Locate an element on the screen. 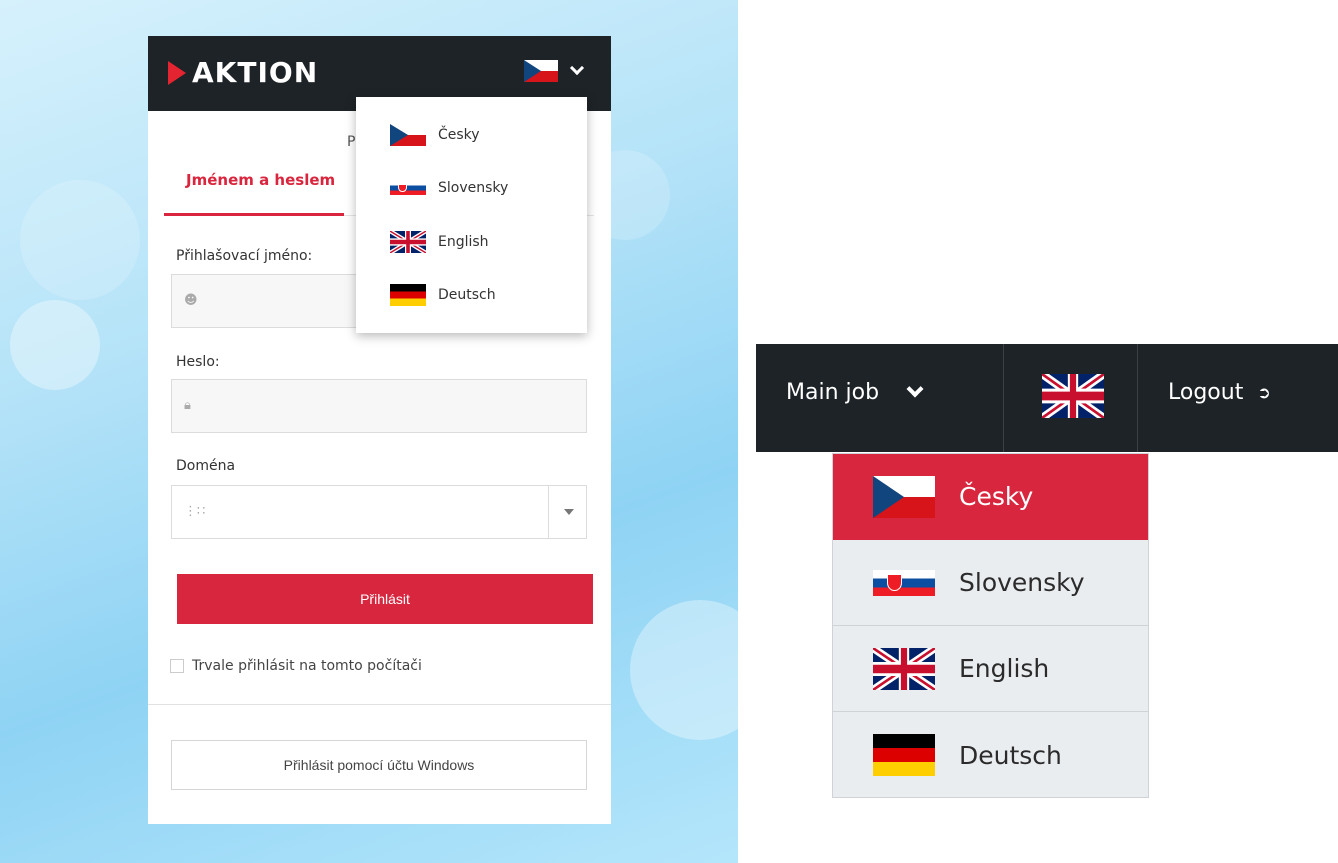 This screenshot has height=863, width=1338. language-option-english: English is located at coordinates (439, 242).